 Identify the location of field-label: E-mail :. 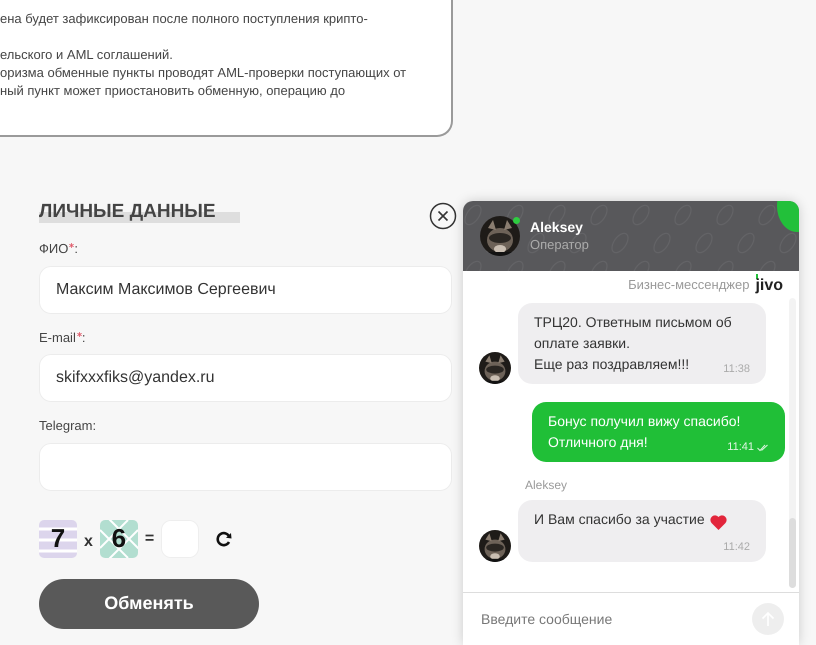
(62, 337).